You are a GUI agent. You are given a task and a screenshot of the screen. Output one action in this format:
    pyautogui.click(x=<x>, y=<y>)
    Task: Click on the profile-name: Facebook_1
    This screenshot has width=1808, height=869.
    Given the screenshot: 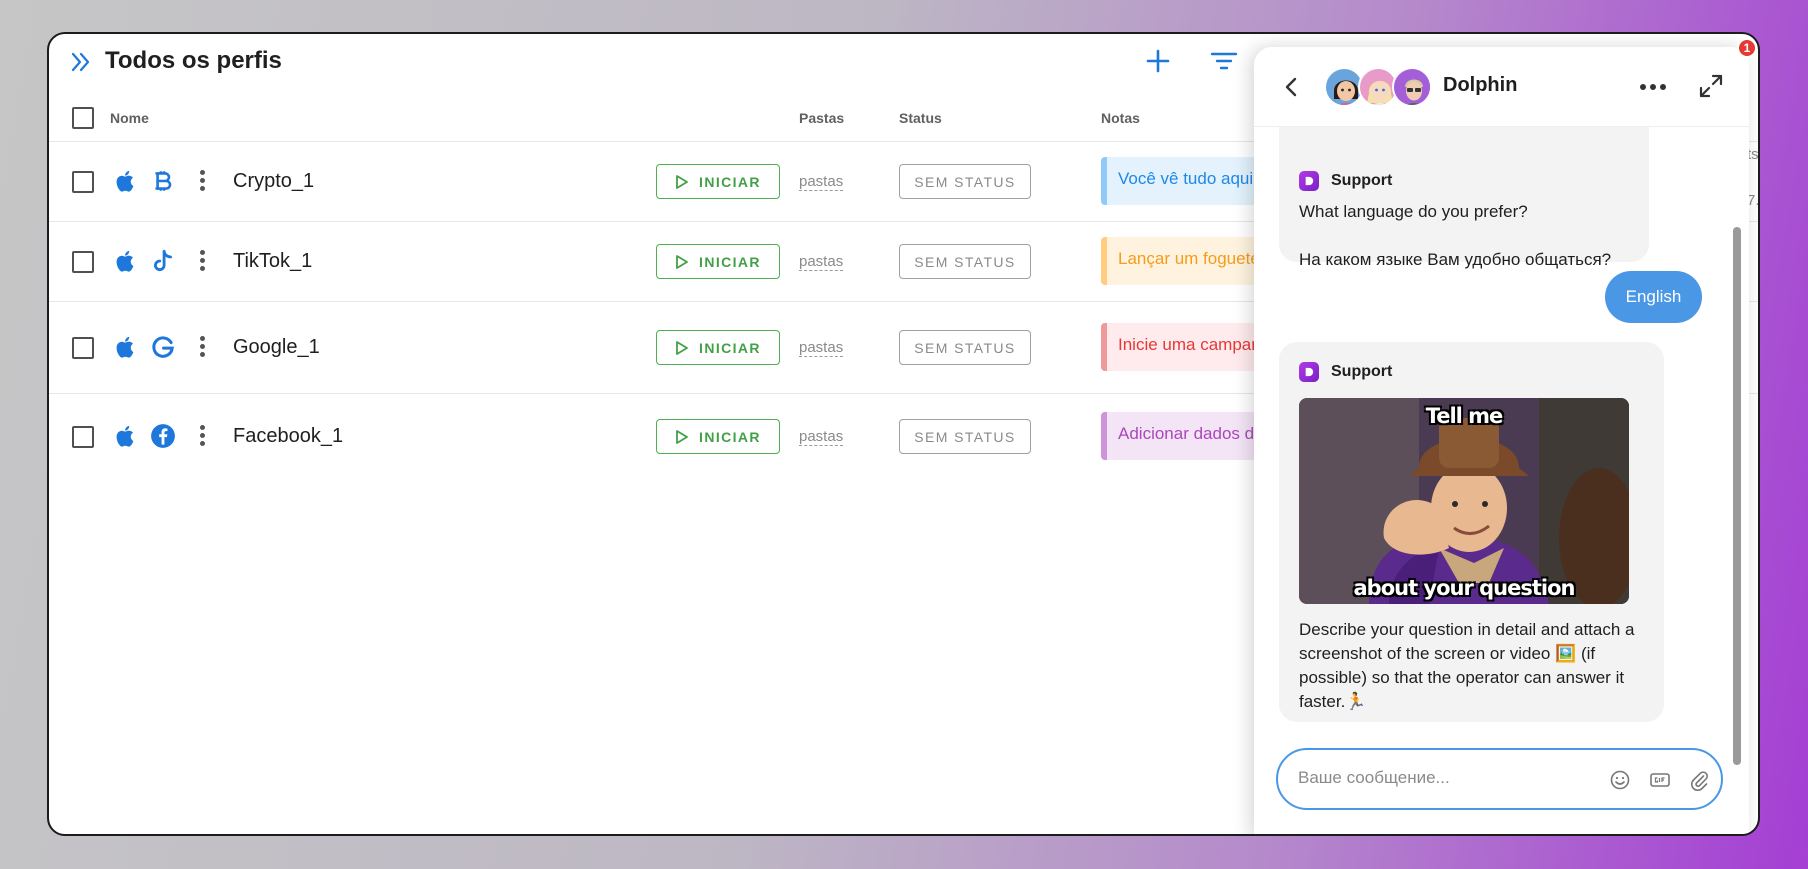 What is the action you would take?
    pyautogui.click(x=288, y=436)
    